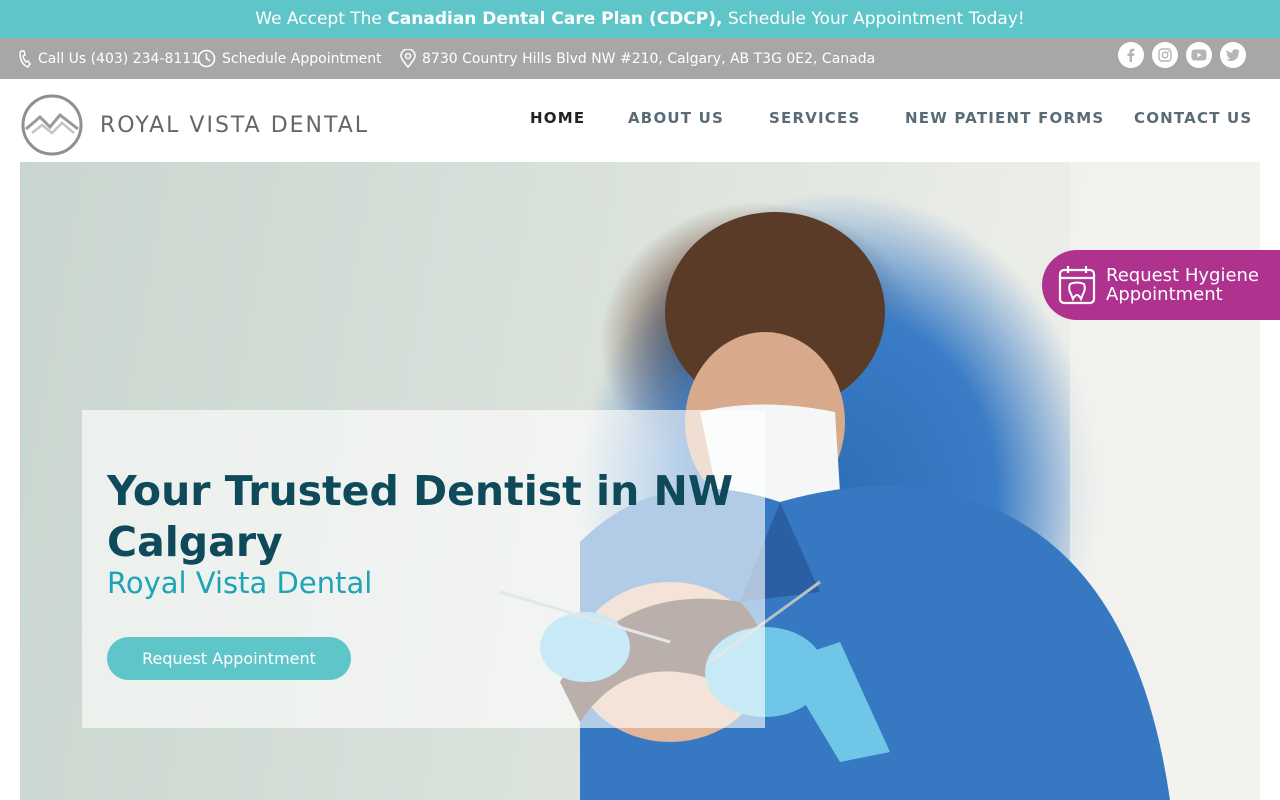 The height and width of the screenshot is (800, 1280). Describe the element at coordinates (206, 58) in the screenshot. I see `clock-icon` at that location.